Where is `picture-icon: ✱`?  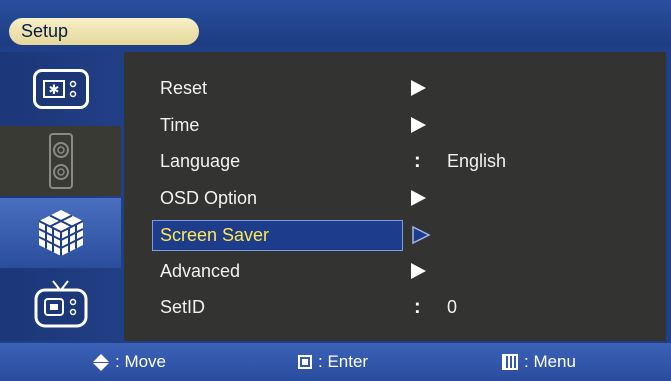 picture-icon: ✱ is located at coordinates (60, 89).